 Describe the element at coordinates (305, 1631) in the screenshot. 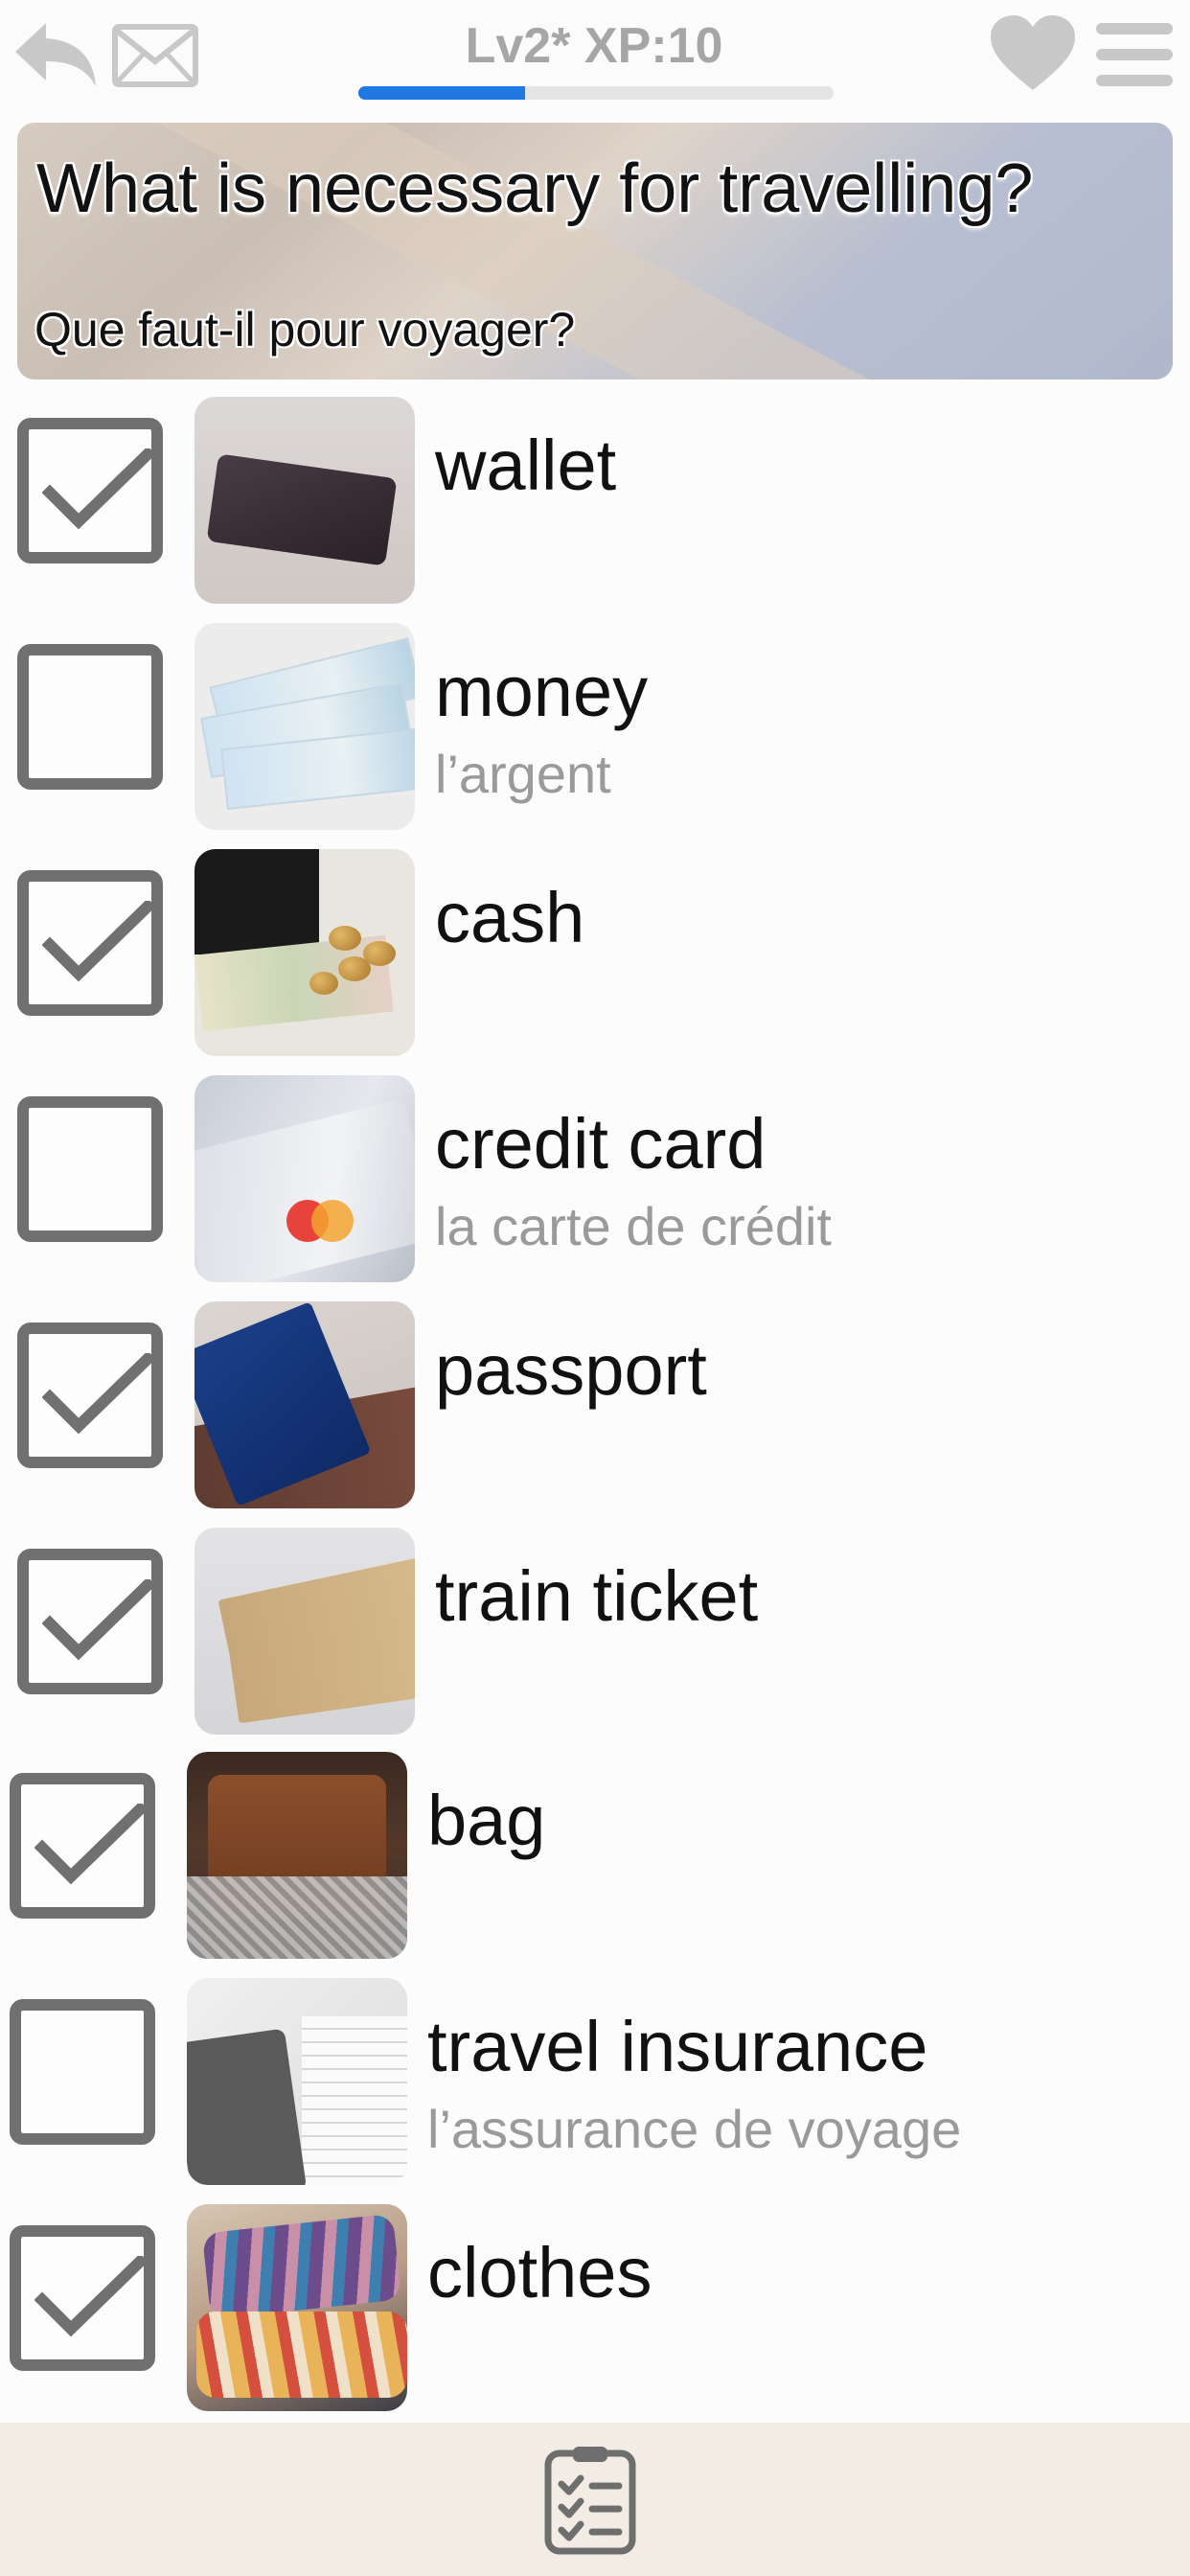

I see `train-ticket-image` at that location.